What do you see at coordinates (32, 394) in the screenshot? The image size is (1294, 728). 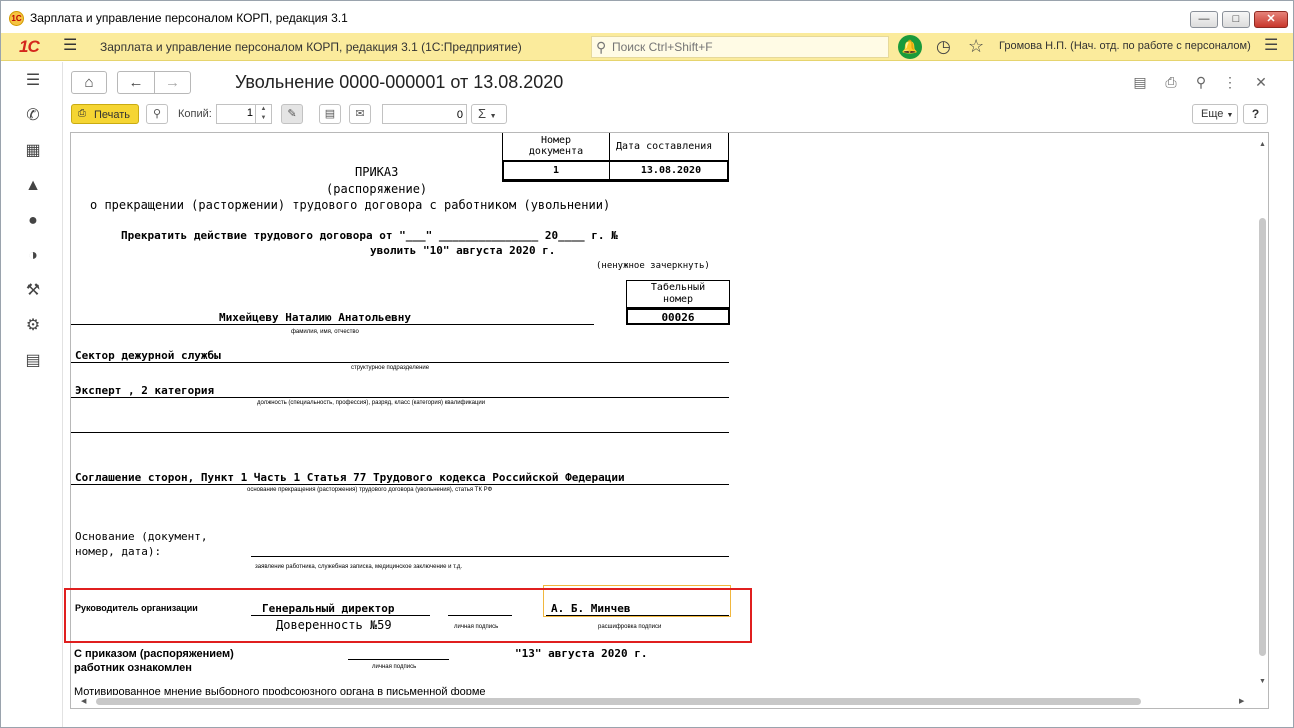 I see `sidebar: ☰ ✆ ▦ ▲ ● ◑ ⚒ ⚙ ▤` at bounding box center [32, 394].